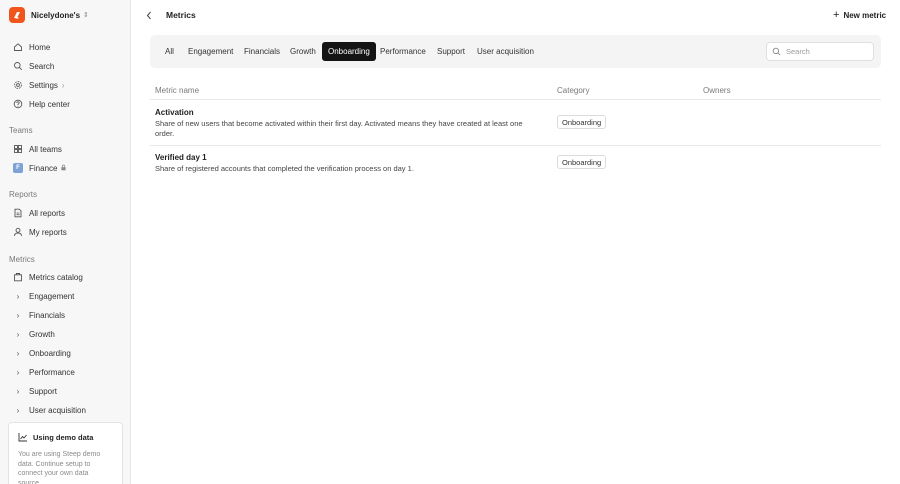 The height and width of the screenshot is (484, 900). I want to click on team-avatar-wrap: F, so click(18, 168).